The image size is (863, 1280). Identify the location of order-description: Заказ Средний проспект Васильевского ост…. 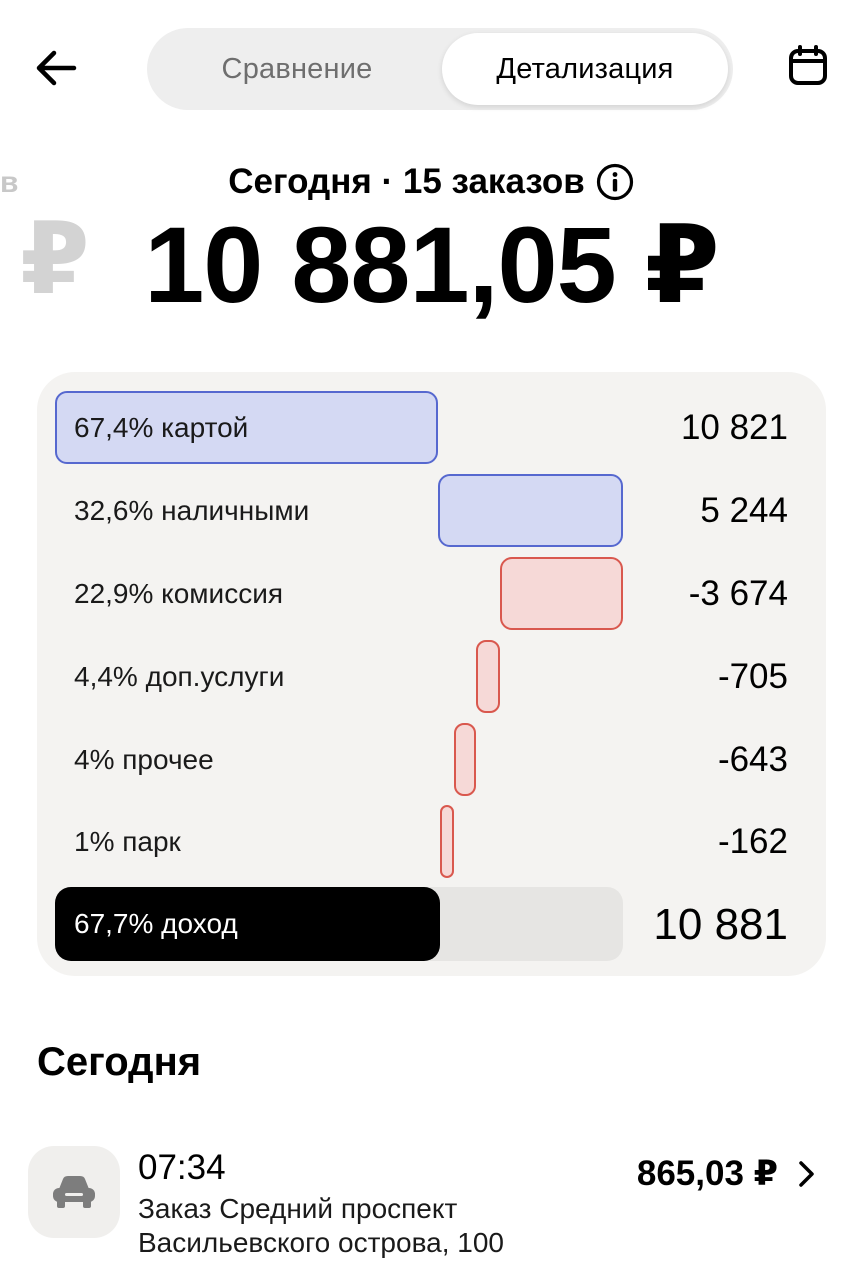
(321, 1225).